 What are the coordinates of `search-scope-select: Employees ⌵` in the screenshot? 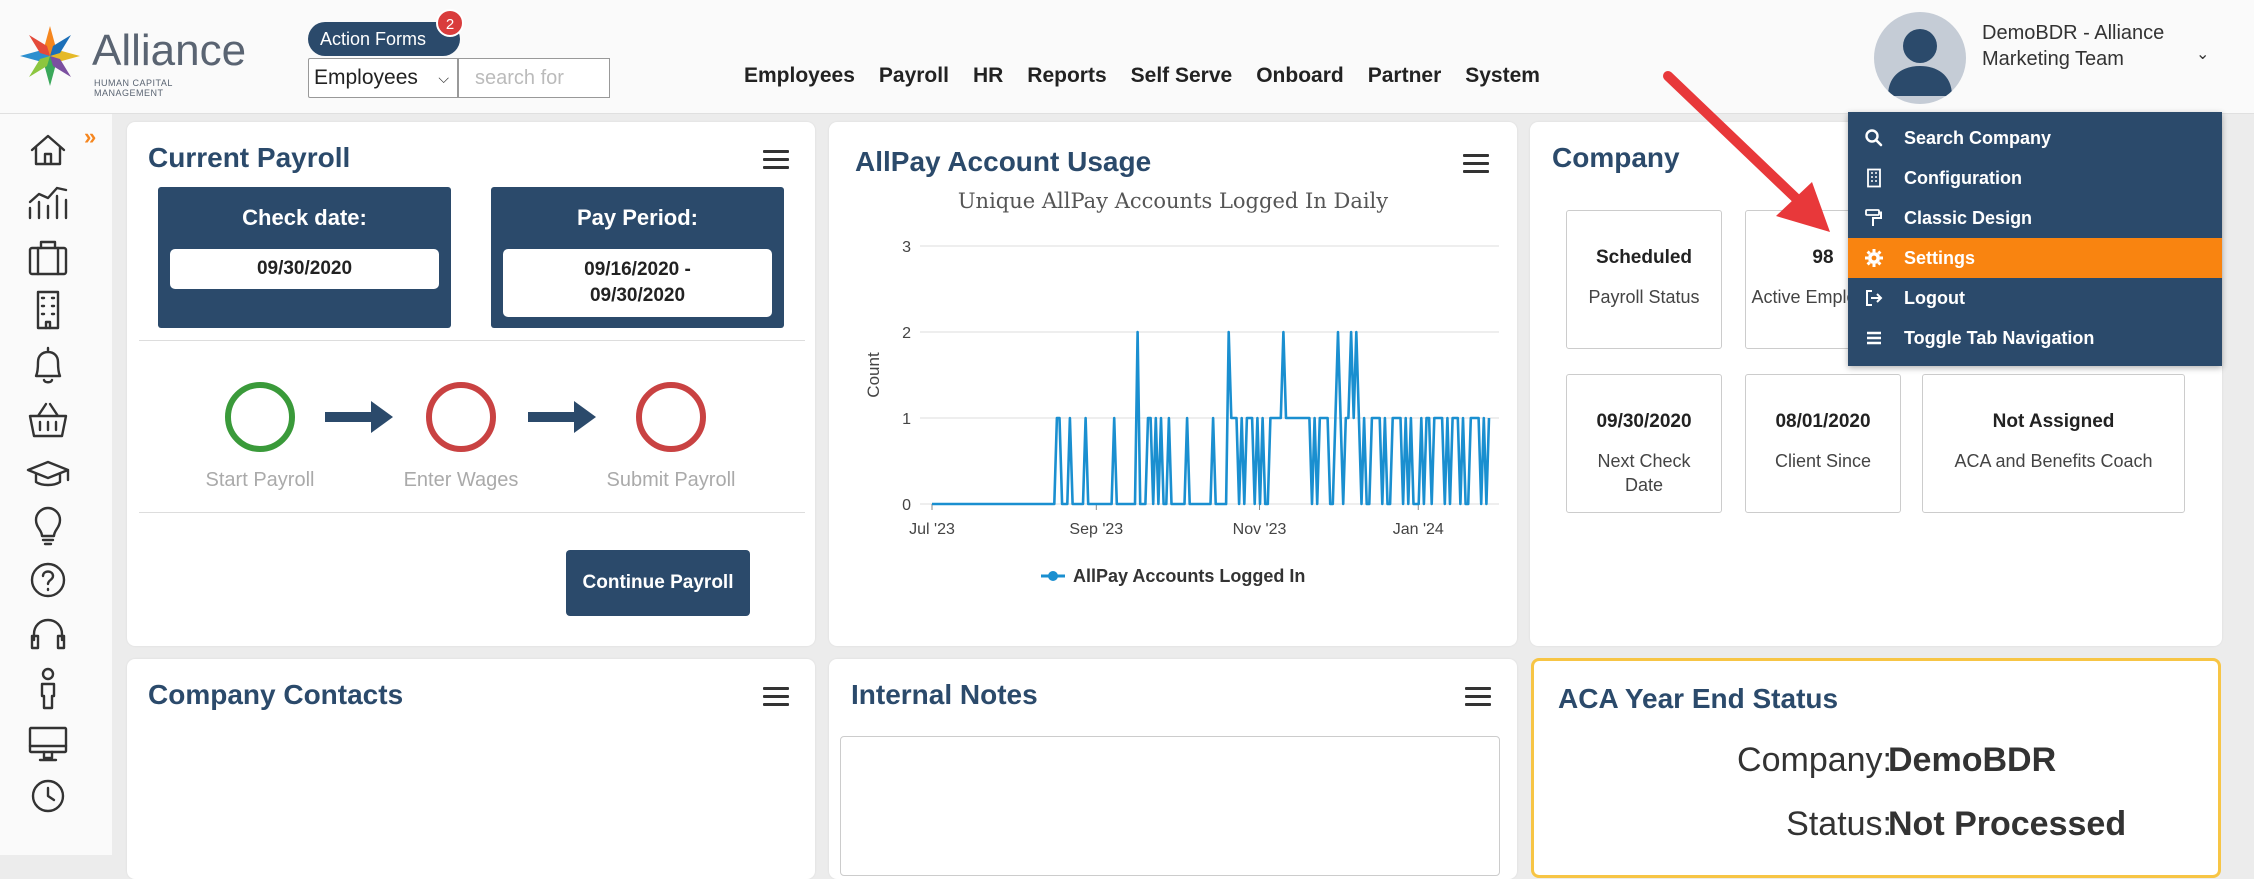 It's located at (383, 78).